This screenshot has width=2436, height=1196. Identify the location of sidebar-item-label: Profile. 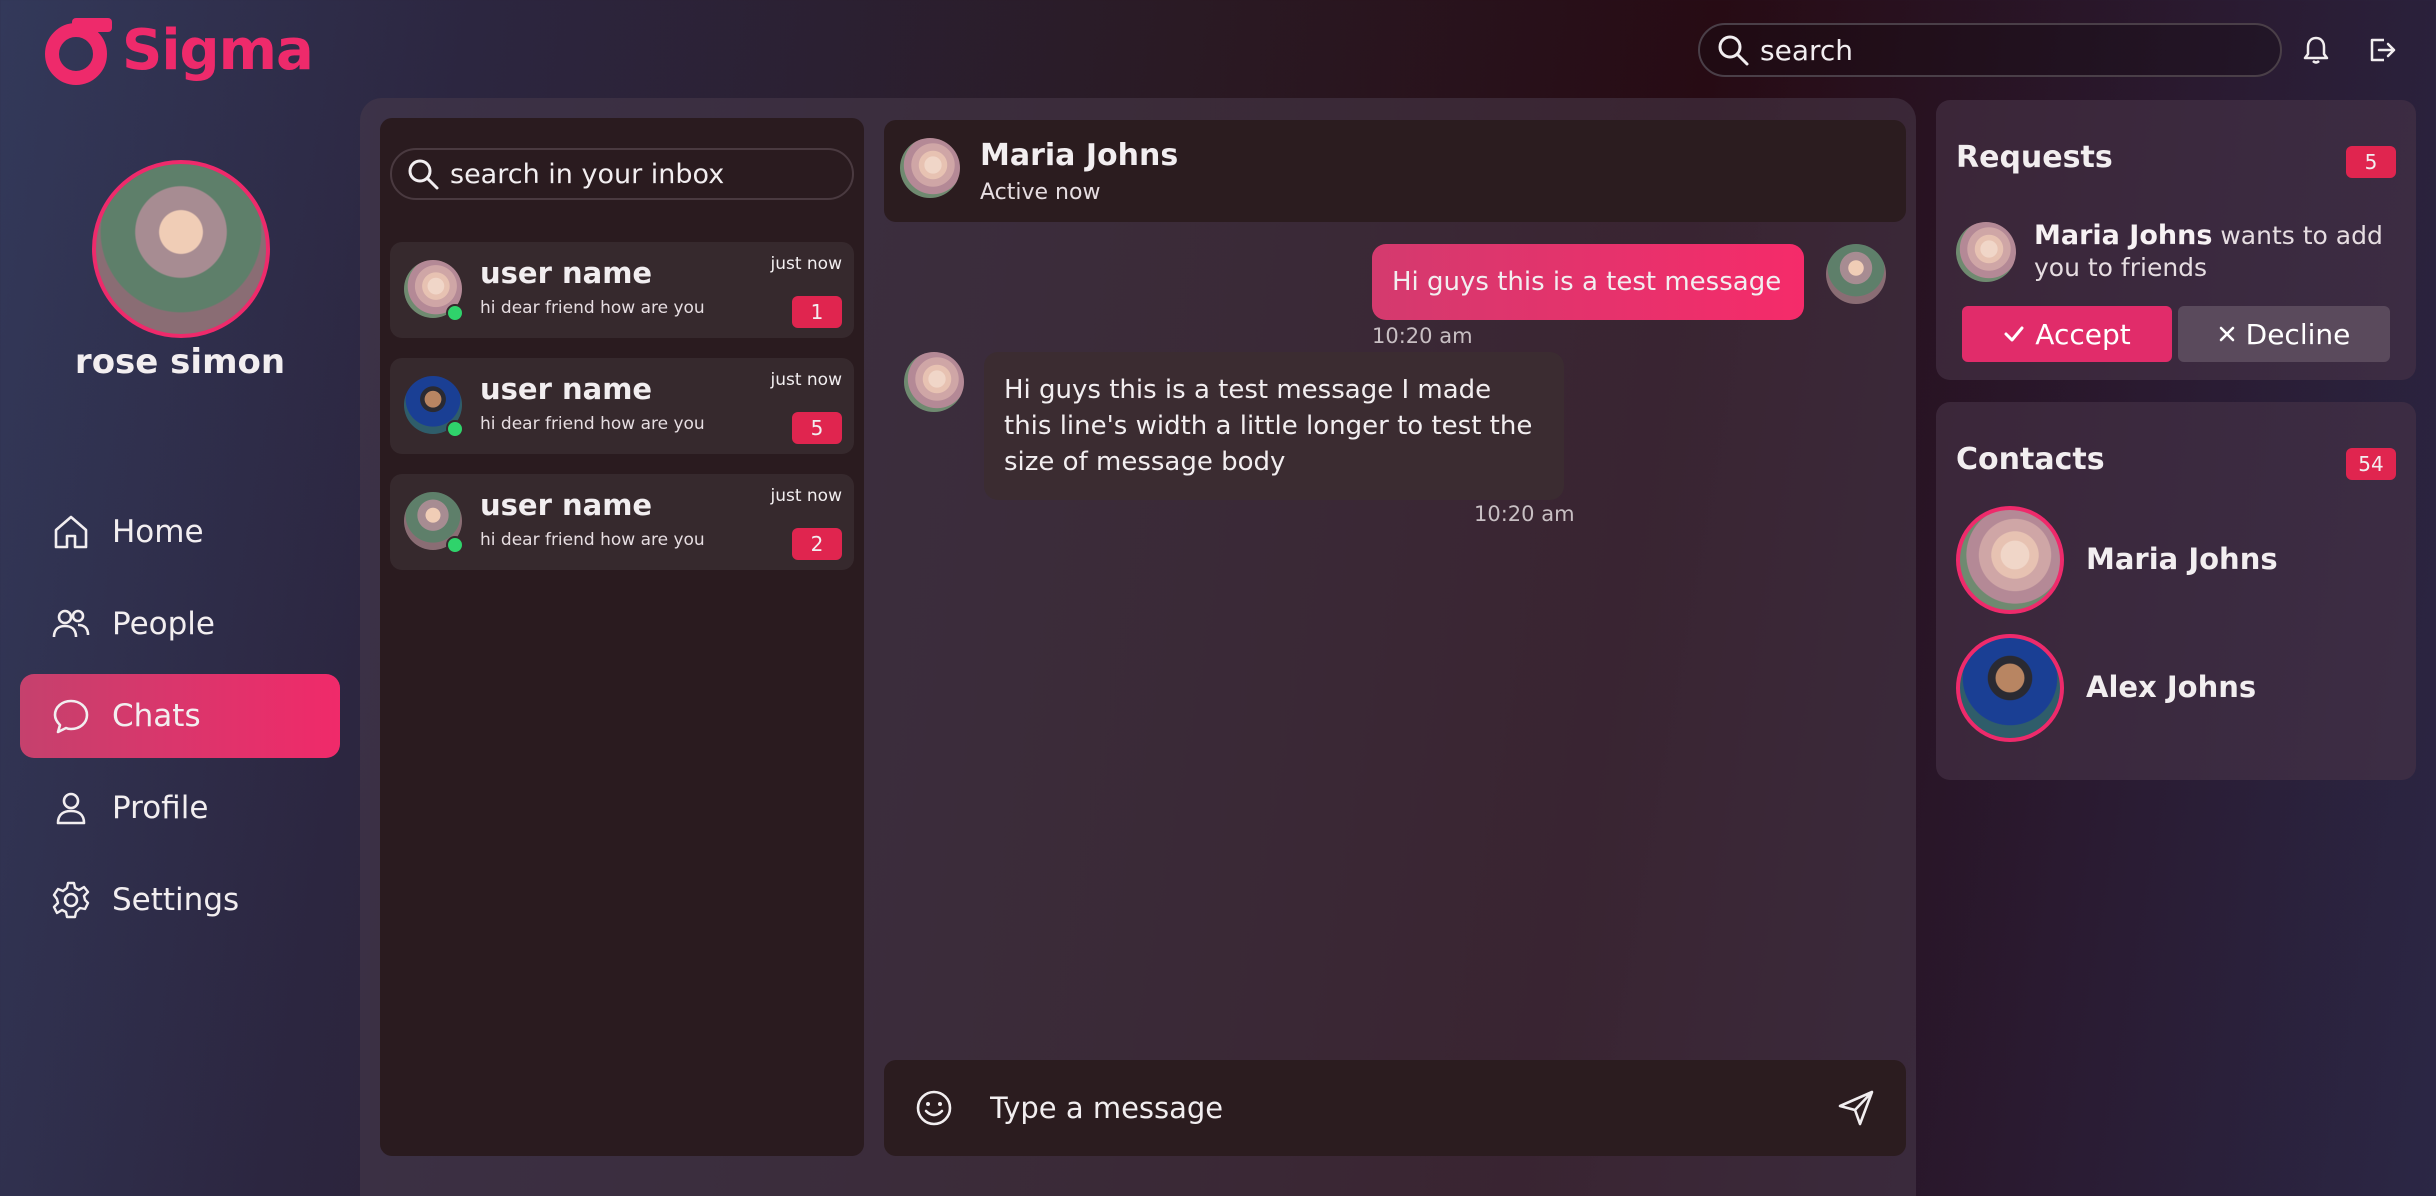
(160, 808).